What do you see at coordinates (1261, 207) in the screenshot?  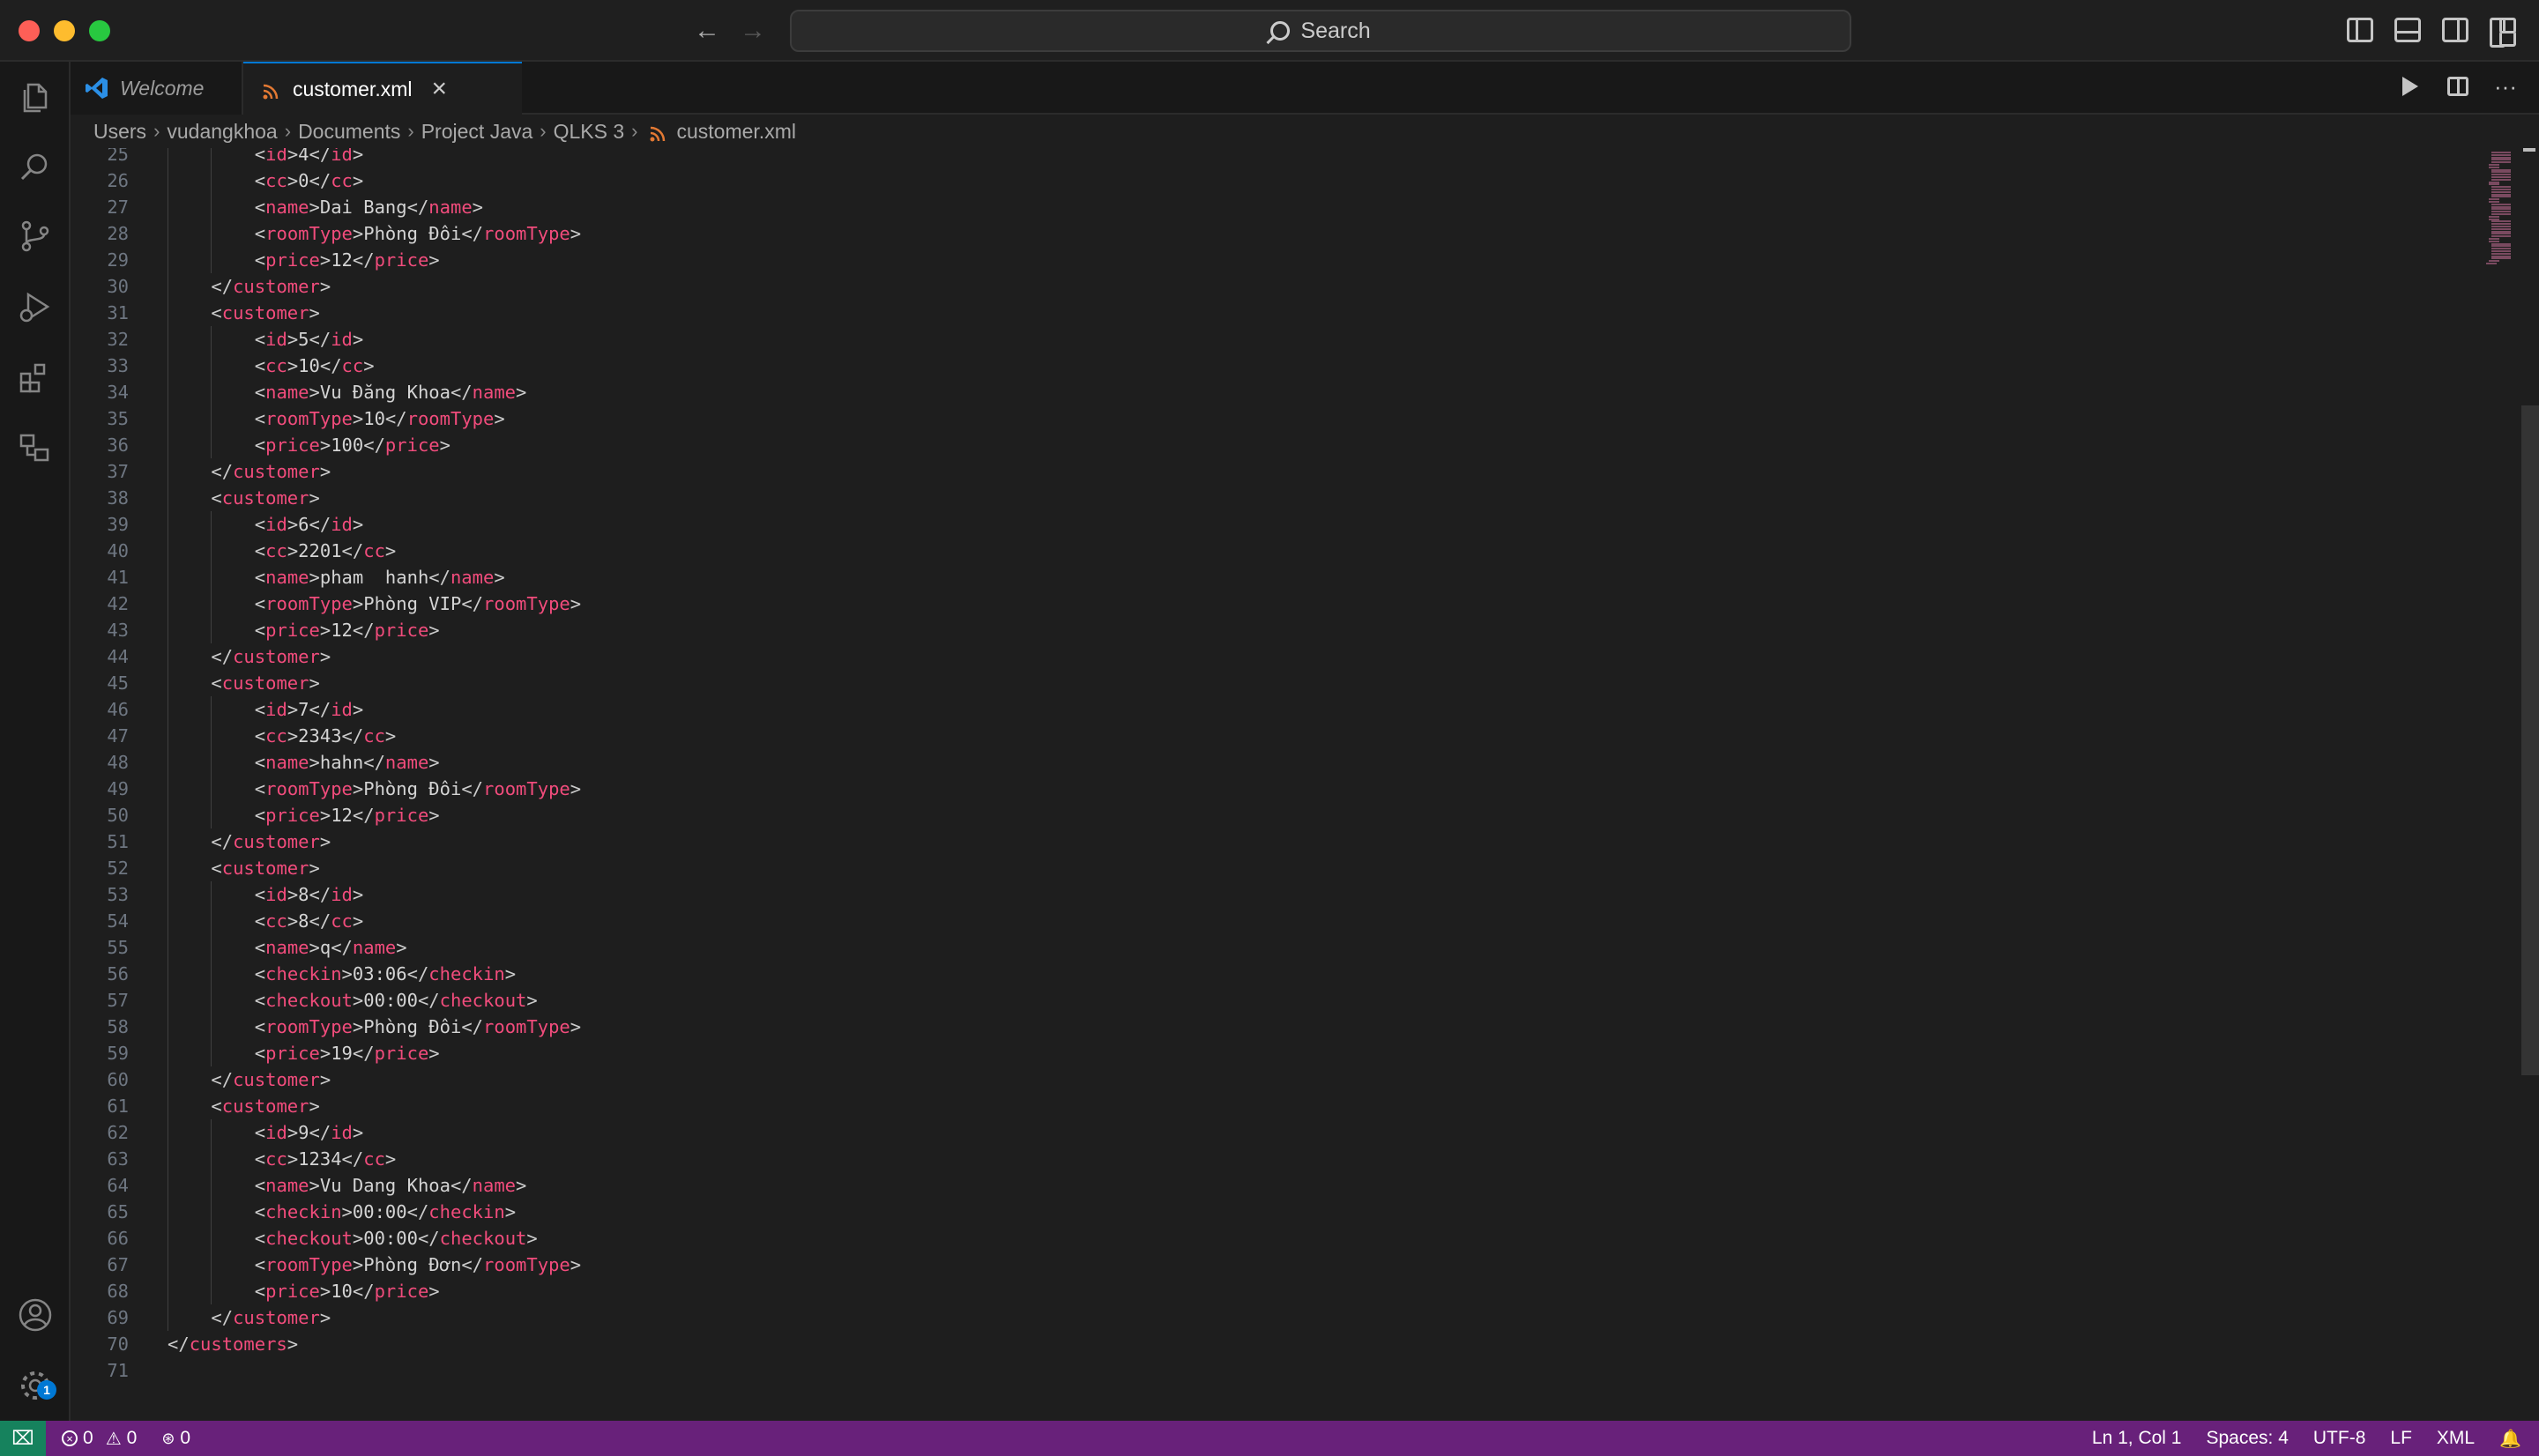 I see `code-line: 27 <name>Dai Bang</name>` at bounding box center [1261, 207].